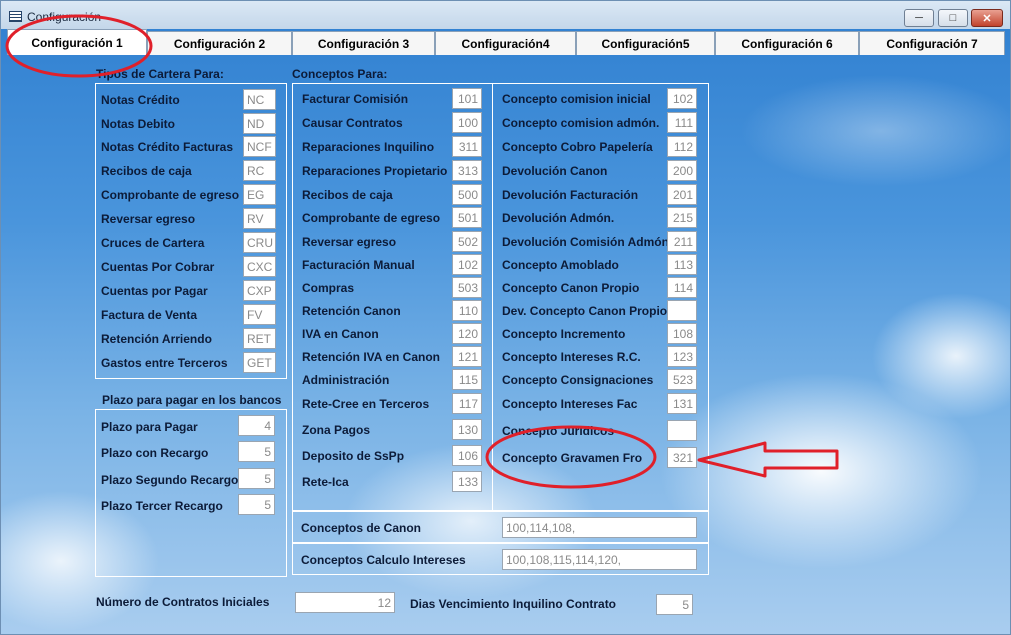 The image size is (1011, 635). Describe the element at coordinates (259, 194) in the screenshot. I see `cartera-item-input: EG` at that location.